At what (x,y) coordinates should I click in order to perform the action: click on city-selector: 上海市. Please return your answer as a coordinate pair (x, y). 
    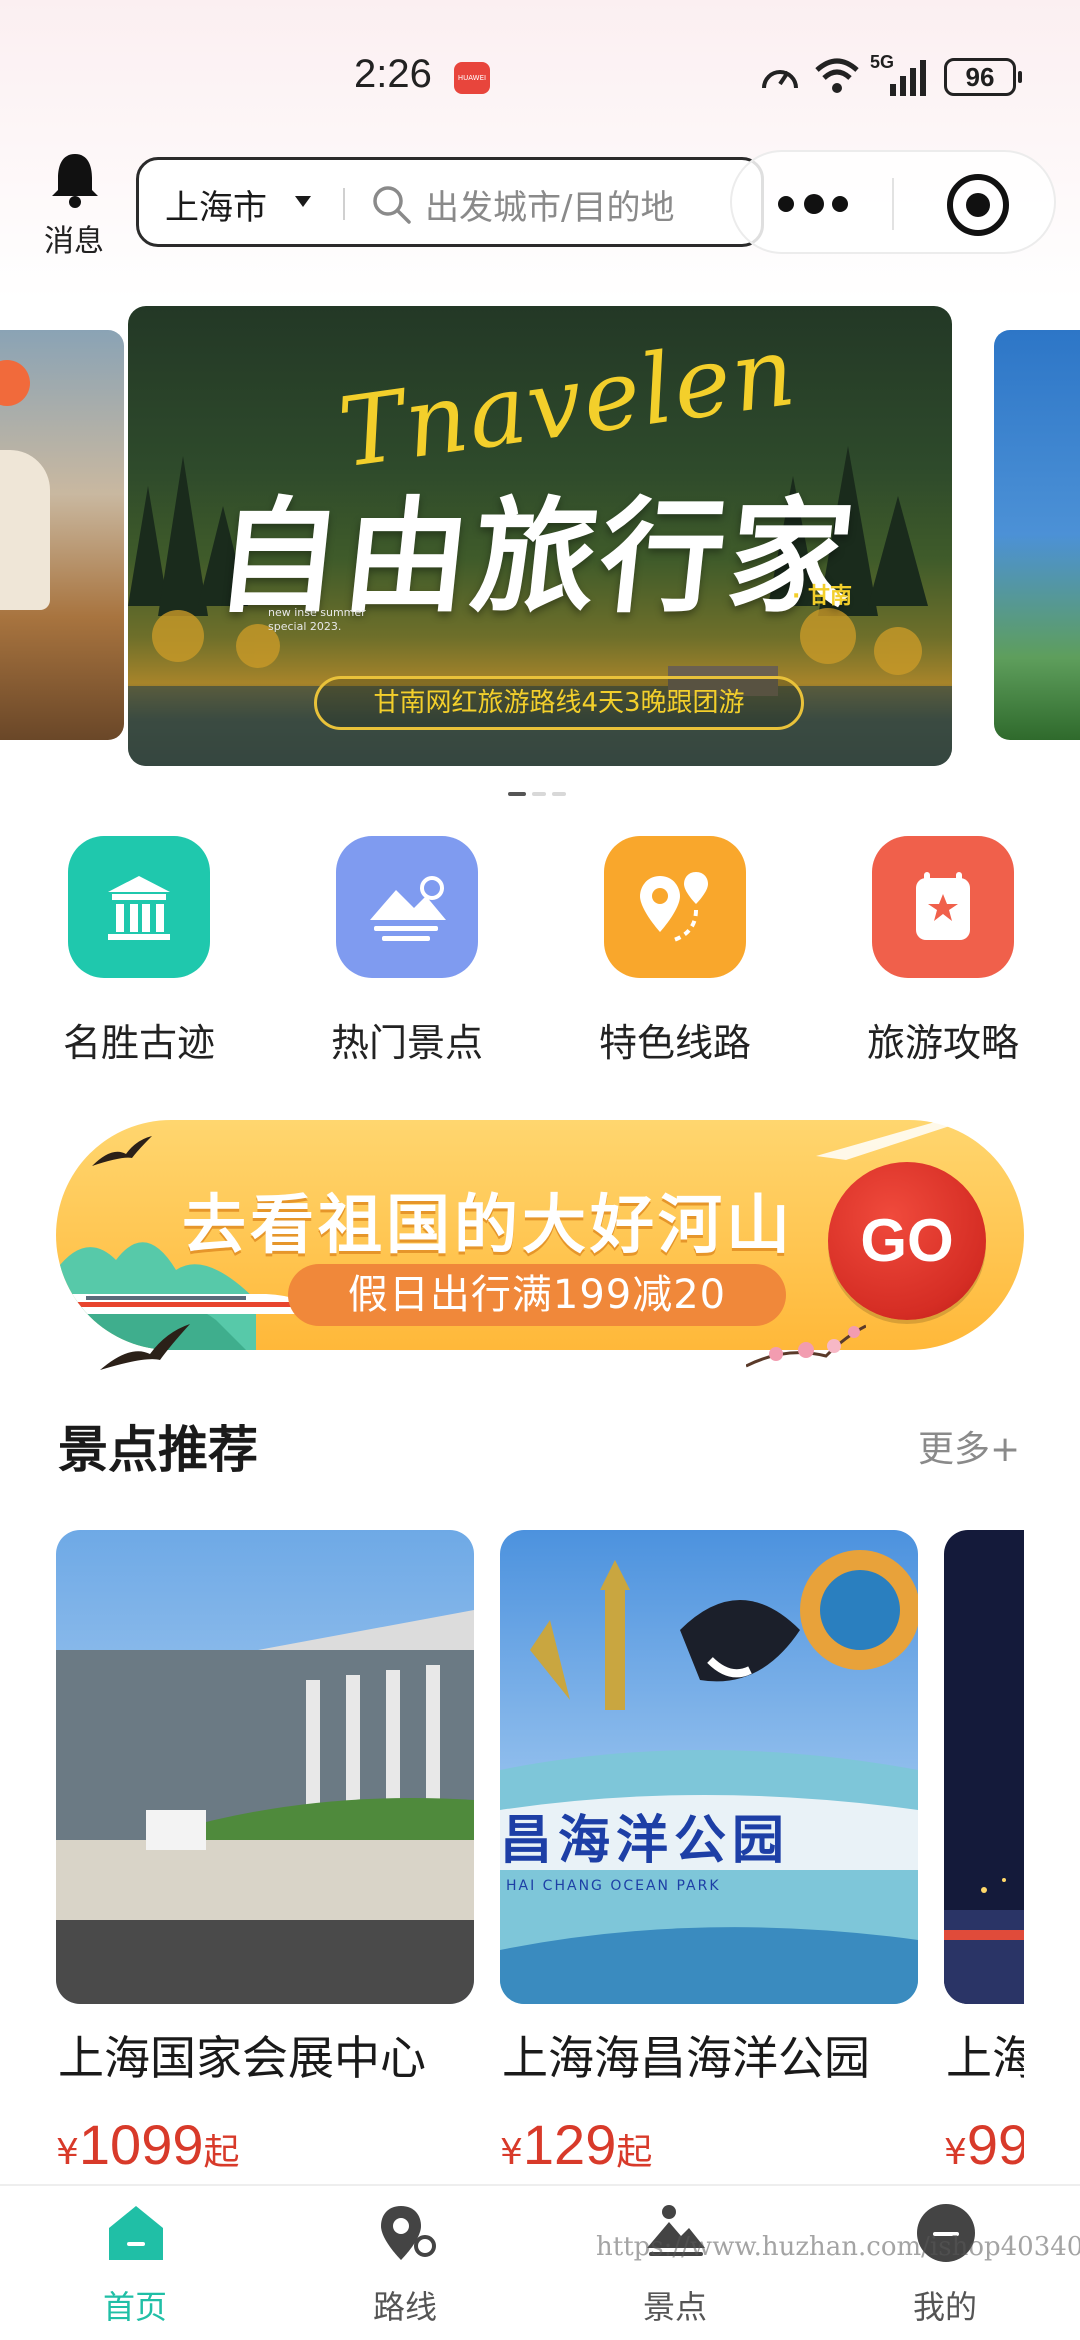
    Looking at the image, I should click on (216, 204).